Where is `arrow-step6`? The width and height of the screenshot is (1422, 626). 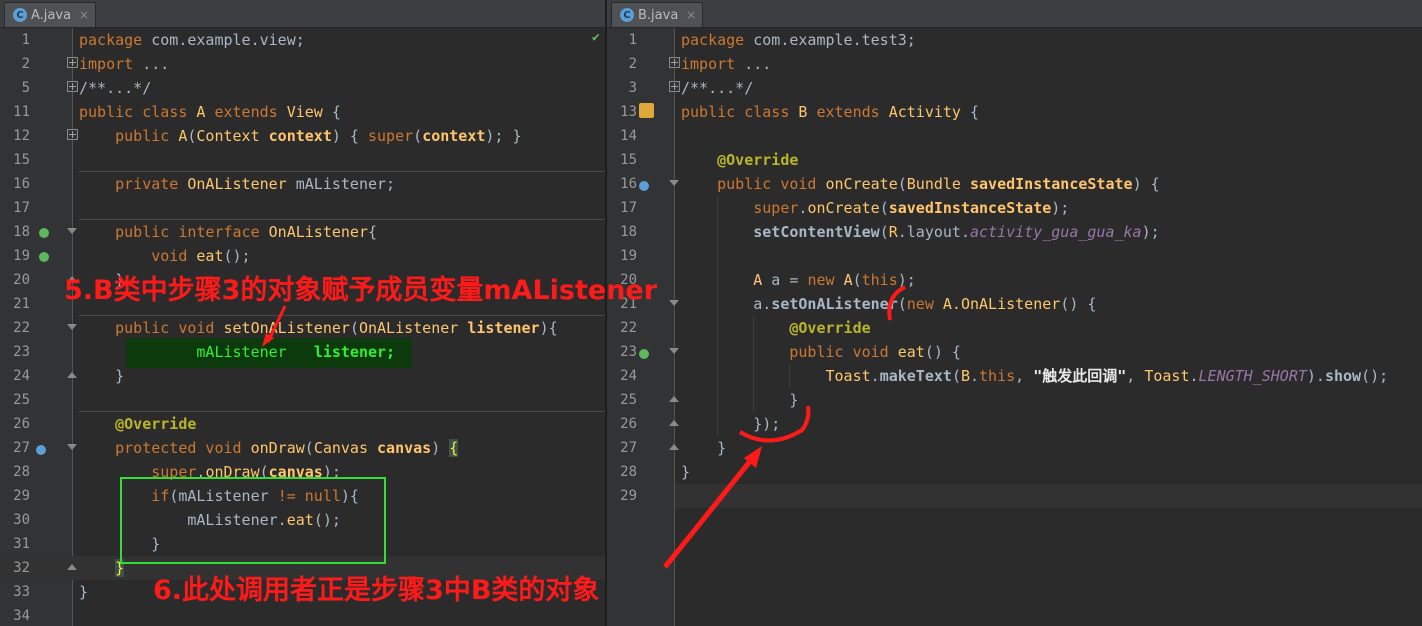 arrow-step6 is located at coordinates (710, 511).